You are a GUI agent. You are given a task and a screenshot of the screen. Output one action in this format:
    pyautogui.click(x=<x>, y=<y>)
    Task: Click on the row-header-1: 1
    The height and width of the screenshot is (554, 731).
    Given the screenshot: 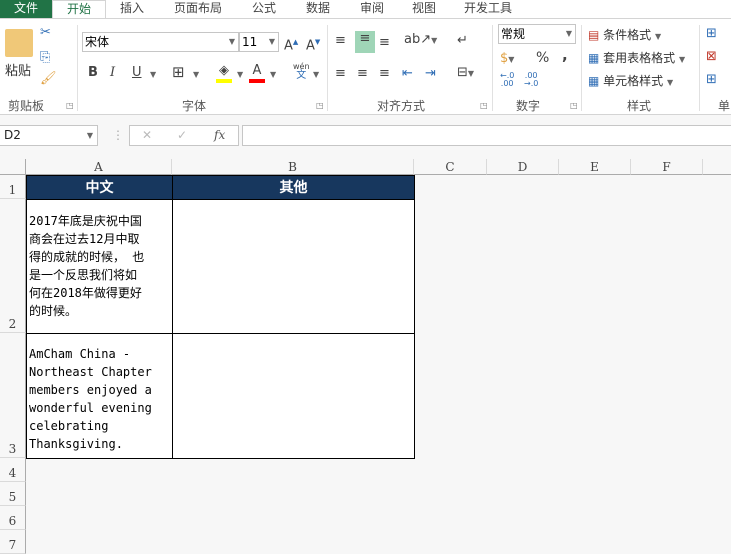 What is the action you would take?
    pyautogui.click(x=13, y=187)
    